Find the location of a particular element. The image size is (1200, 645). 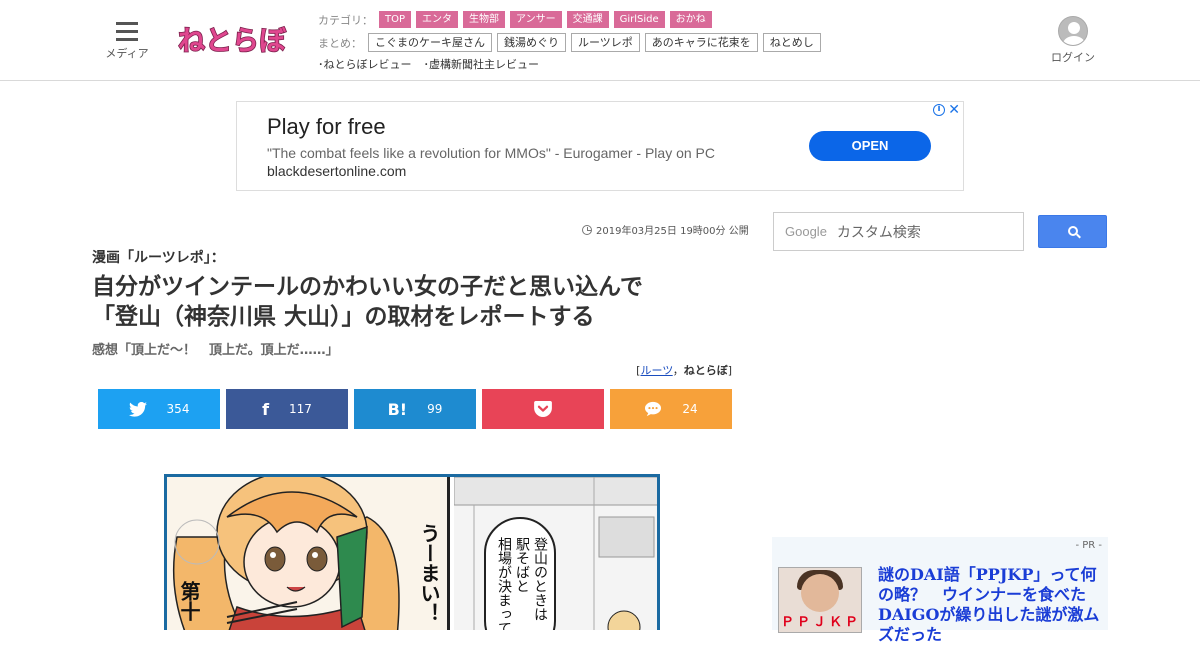

category-enta: エンタ is located at coordinates (437, 19).